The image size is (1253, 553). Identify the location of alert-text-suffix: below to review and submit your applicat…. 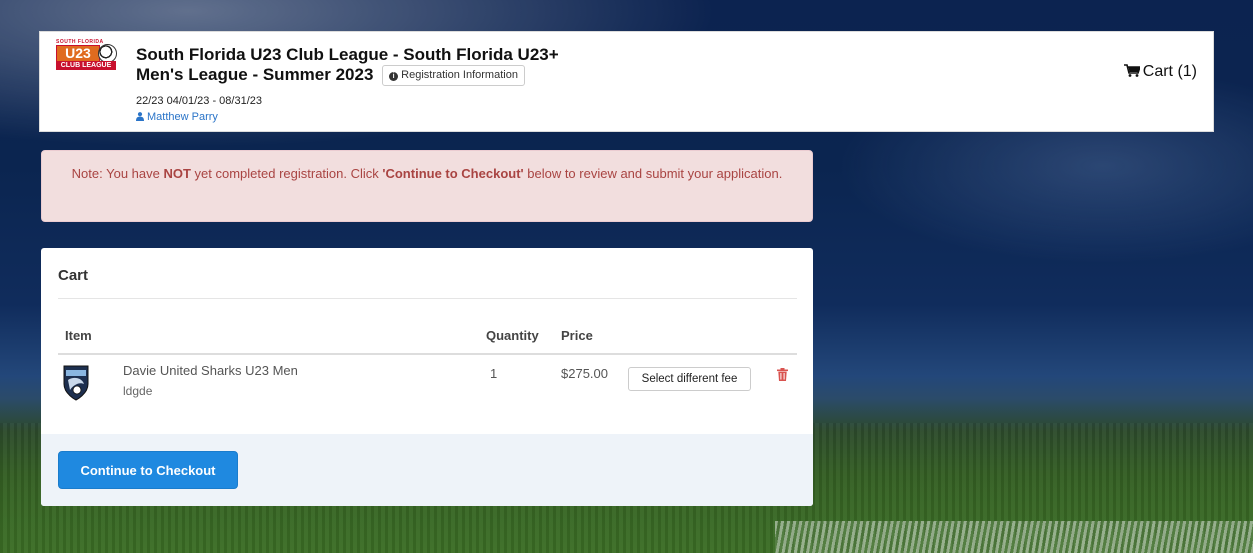
(653, 173).